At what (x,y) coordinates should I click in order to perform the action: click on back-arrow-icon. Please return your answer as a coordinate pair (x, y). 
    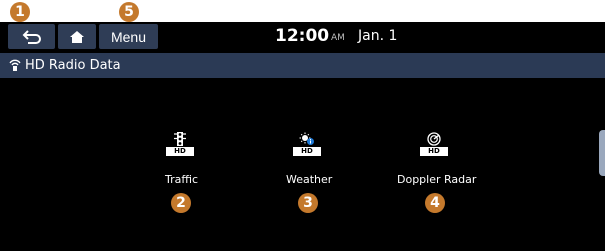
    Looking at the image, I should click on (31, 36).